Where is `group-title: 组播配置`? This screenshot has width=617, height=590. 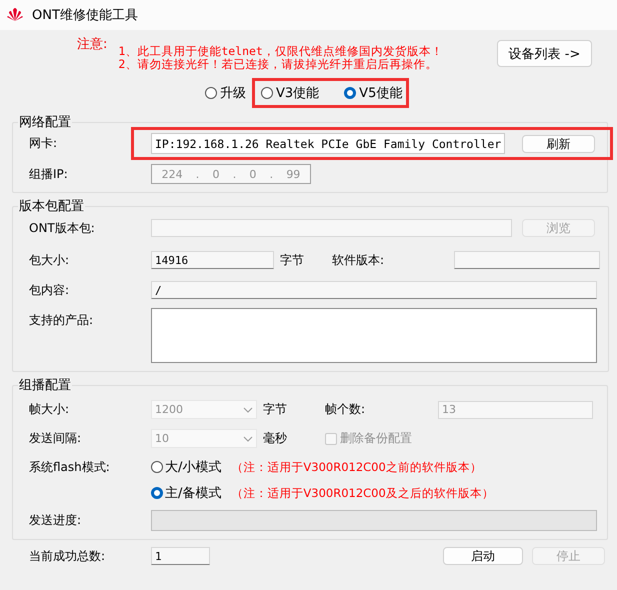
group-title: 组播配置 is located at coordinates (45, 385).